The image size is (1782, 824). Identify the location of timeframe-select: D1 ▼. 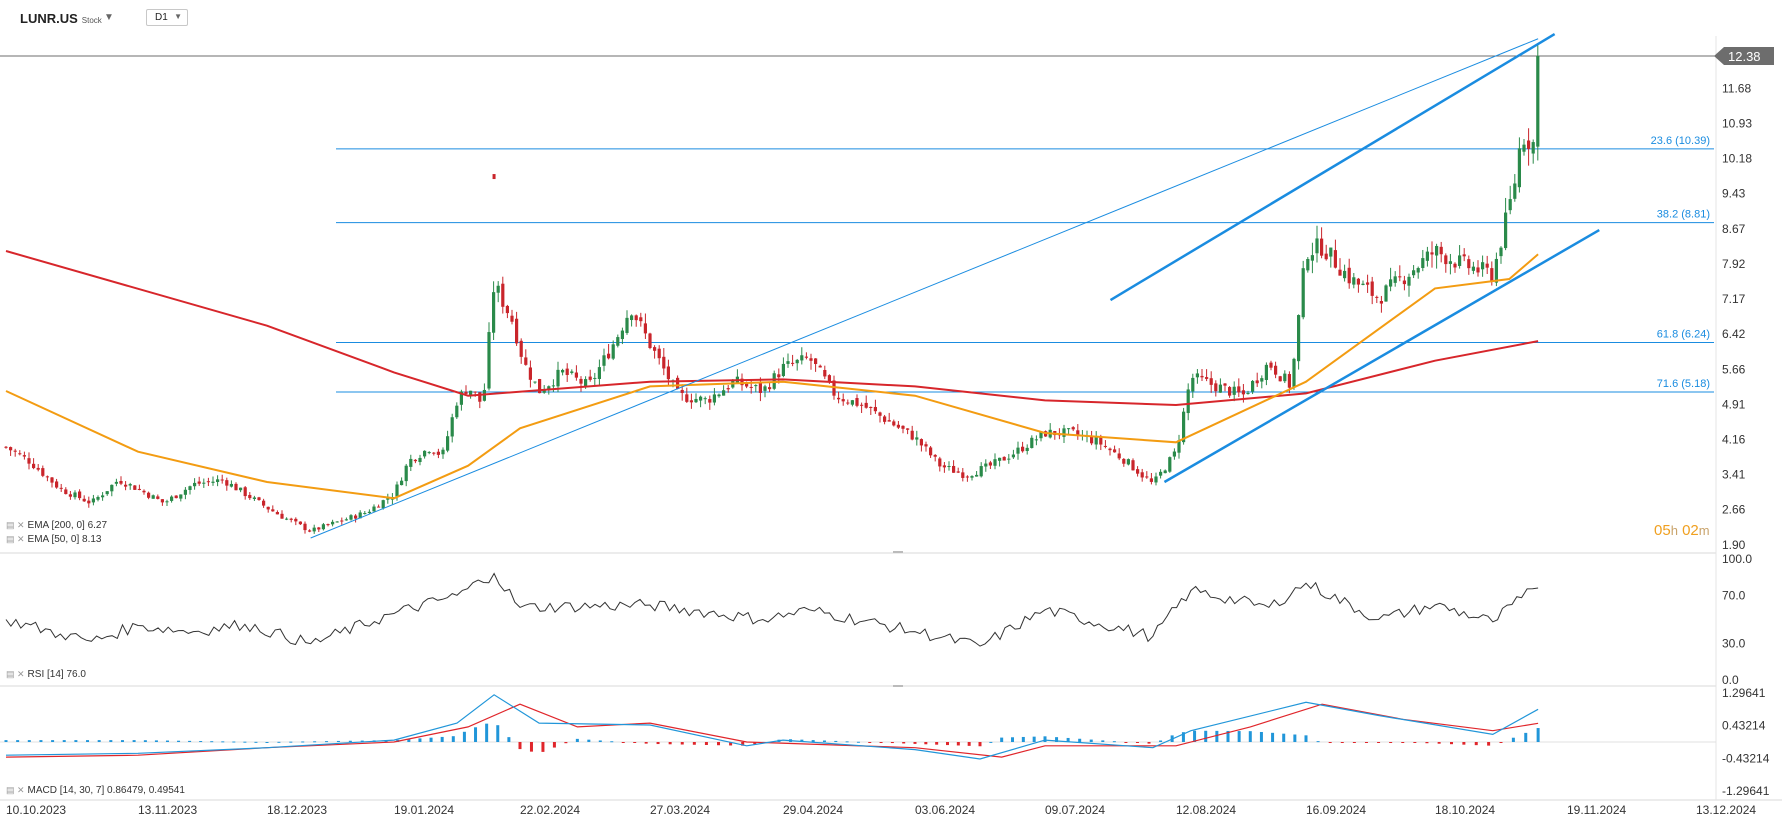
(167, 17).